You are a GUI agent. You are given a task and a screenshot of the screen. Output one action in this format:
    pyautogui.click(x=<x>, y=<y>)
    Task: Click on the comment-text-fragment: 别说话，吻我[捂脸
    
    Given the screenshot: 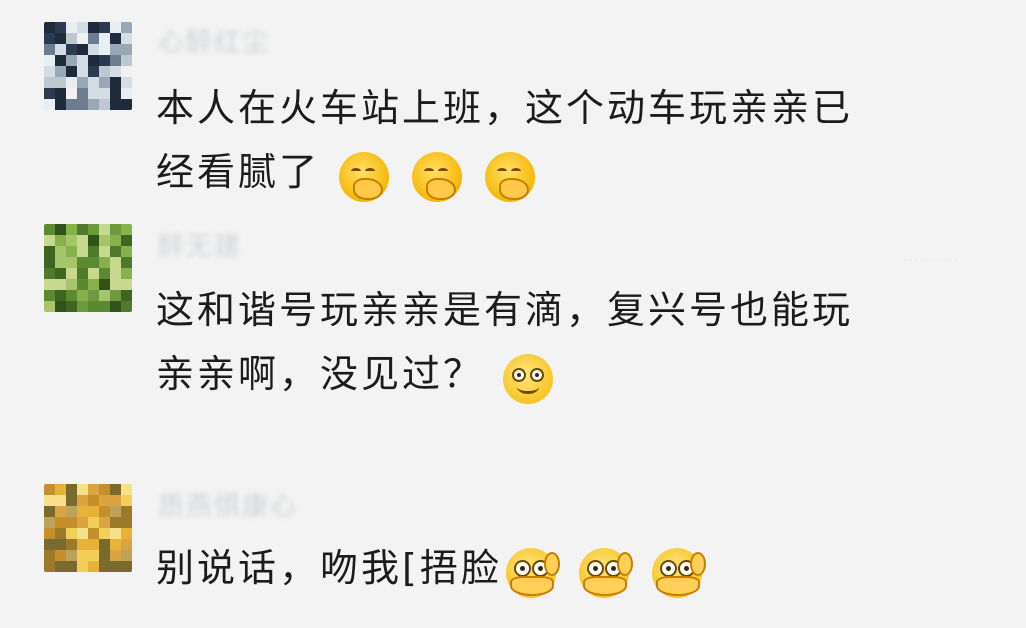 What is the action you would take?
    pyautogui.click(x=329, y=568)
    